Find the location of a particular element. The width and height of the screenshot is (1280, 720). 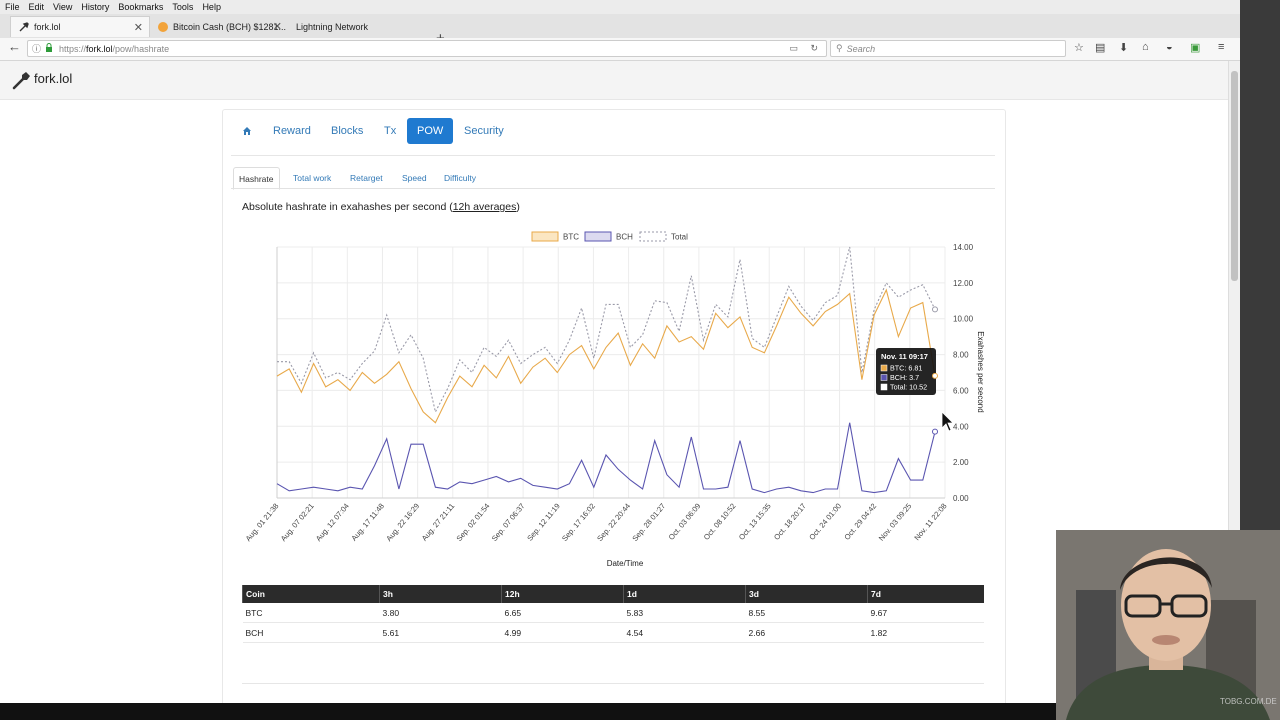

url-prefix: https:// is located at coordinates (73, 48).